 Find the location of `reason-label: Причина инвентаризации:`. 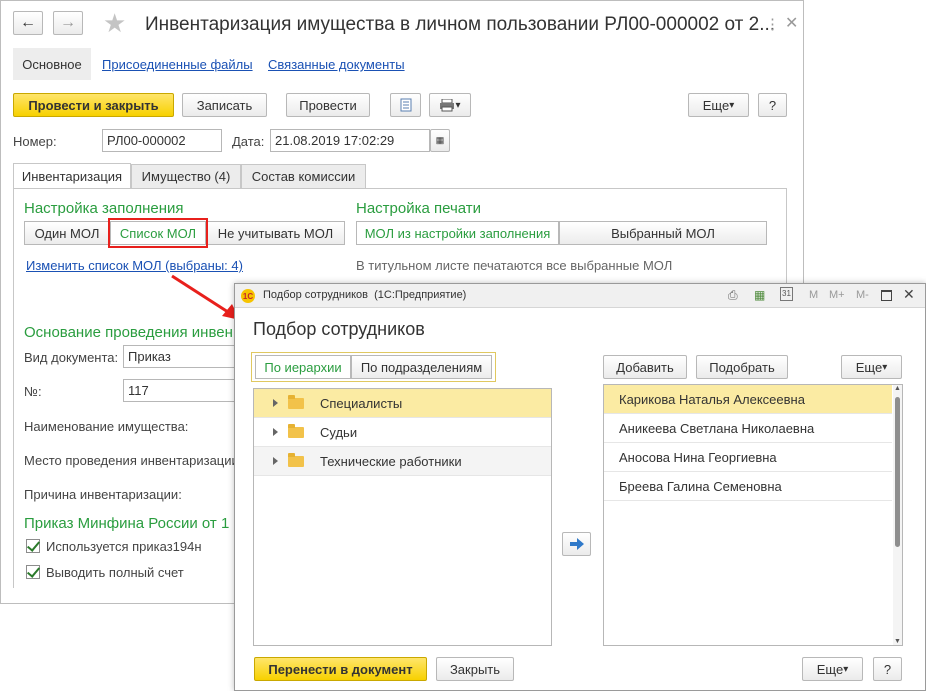

reason-label: Причина инвентаризации: is located at coordinates (103, 494).